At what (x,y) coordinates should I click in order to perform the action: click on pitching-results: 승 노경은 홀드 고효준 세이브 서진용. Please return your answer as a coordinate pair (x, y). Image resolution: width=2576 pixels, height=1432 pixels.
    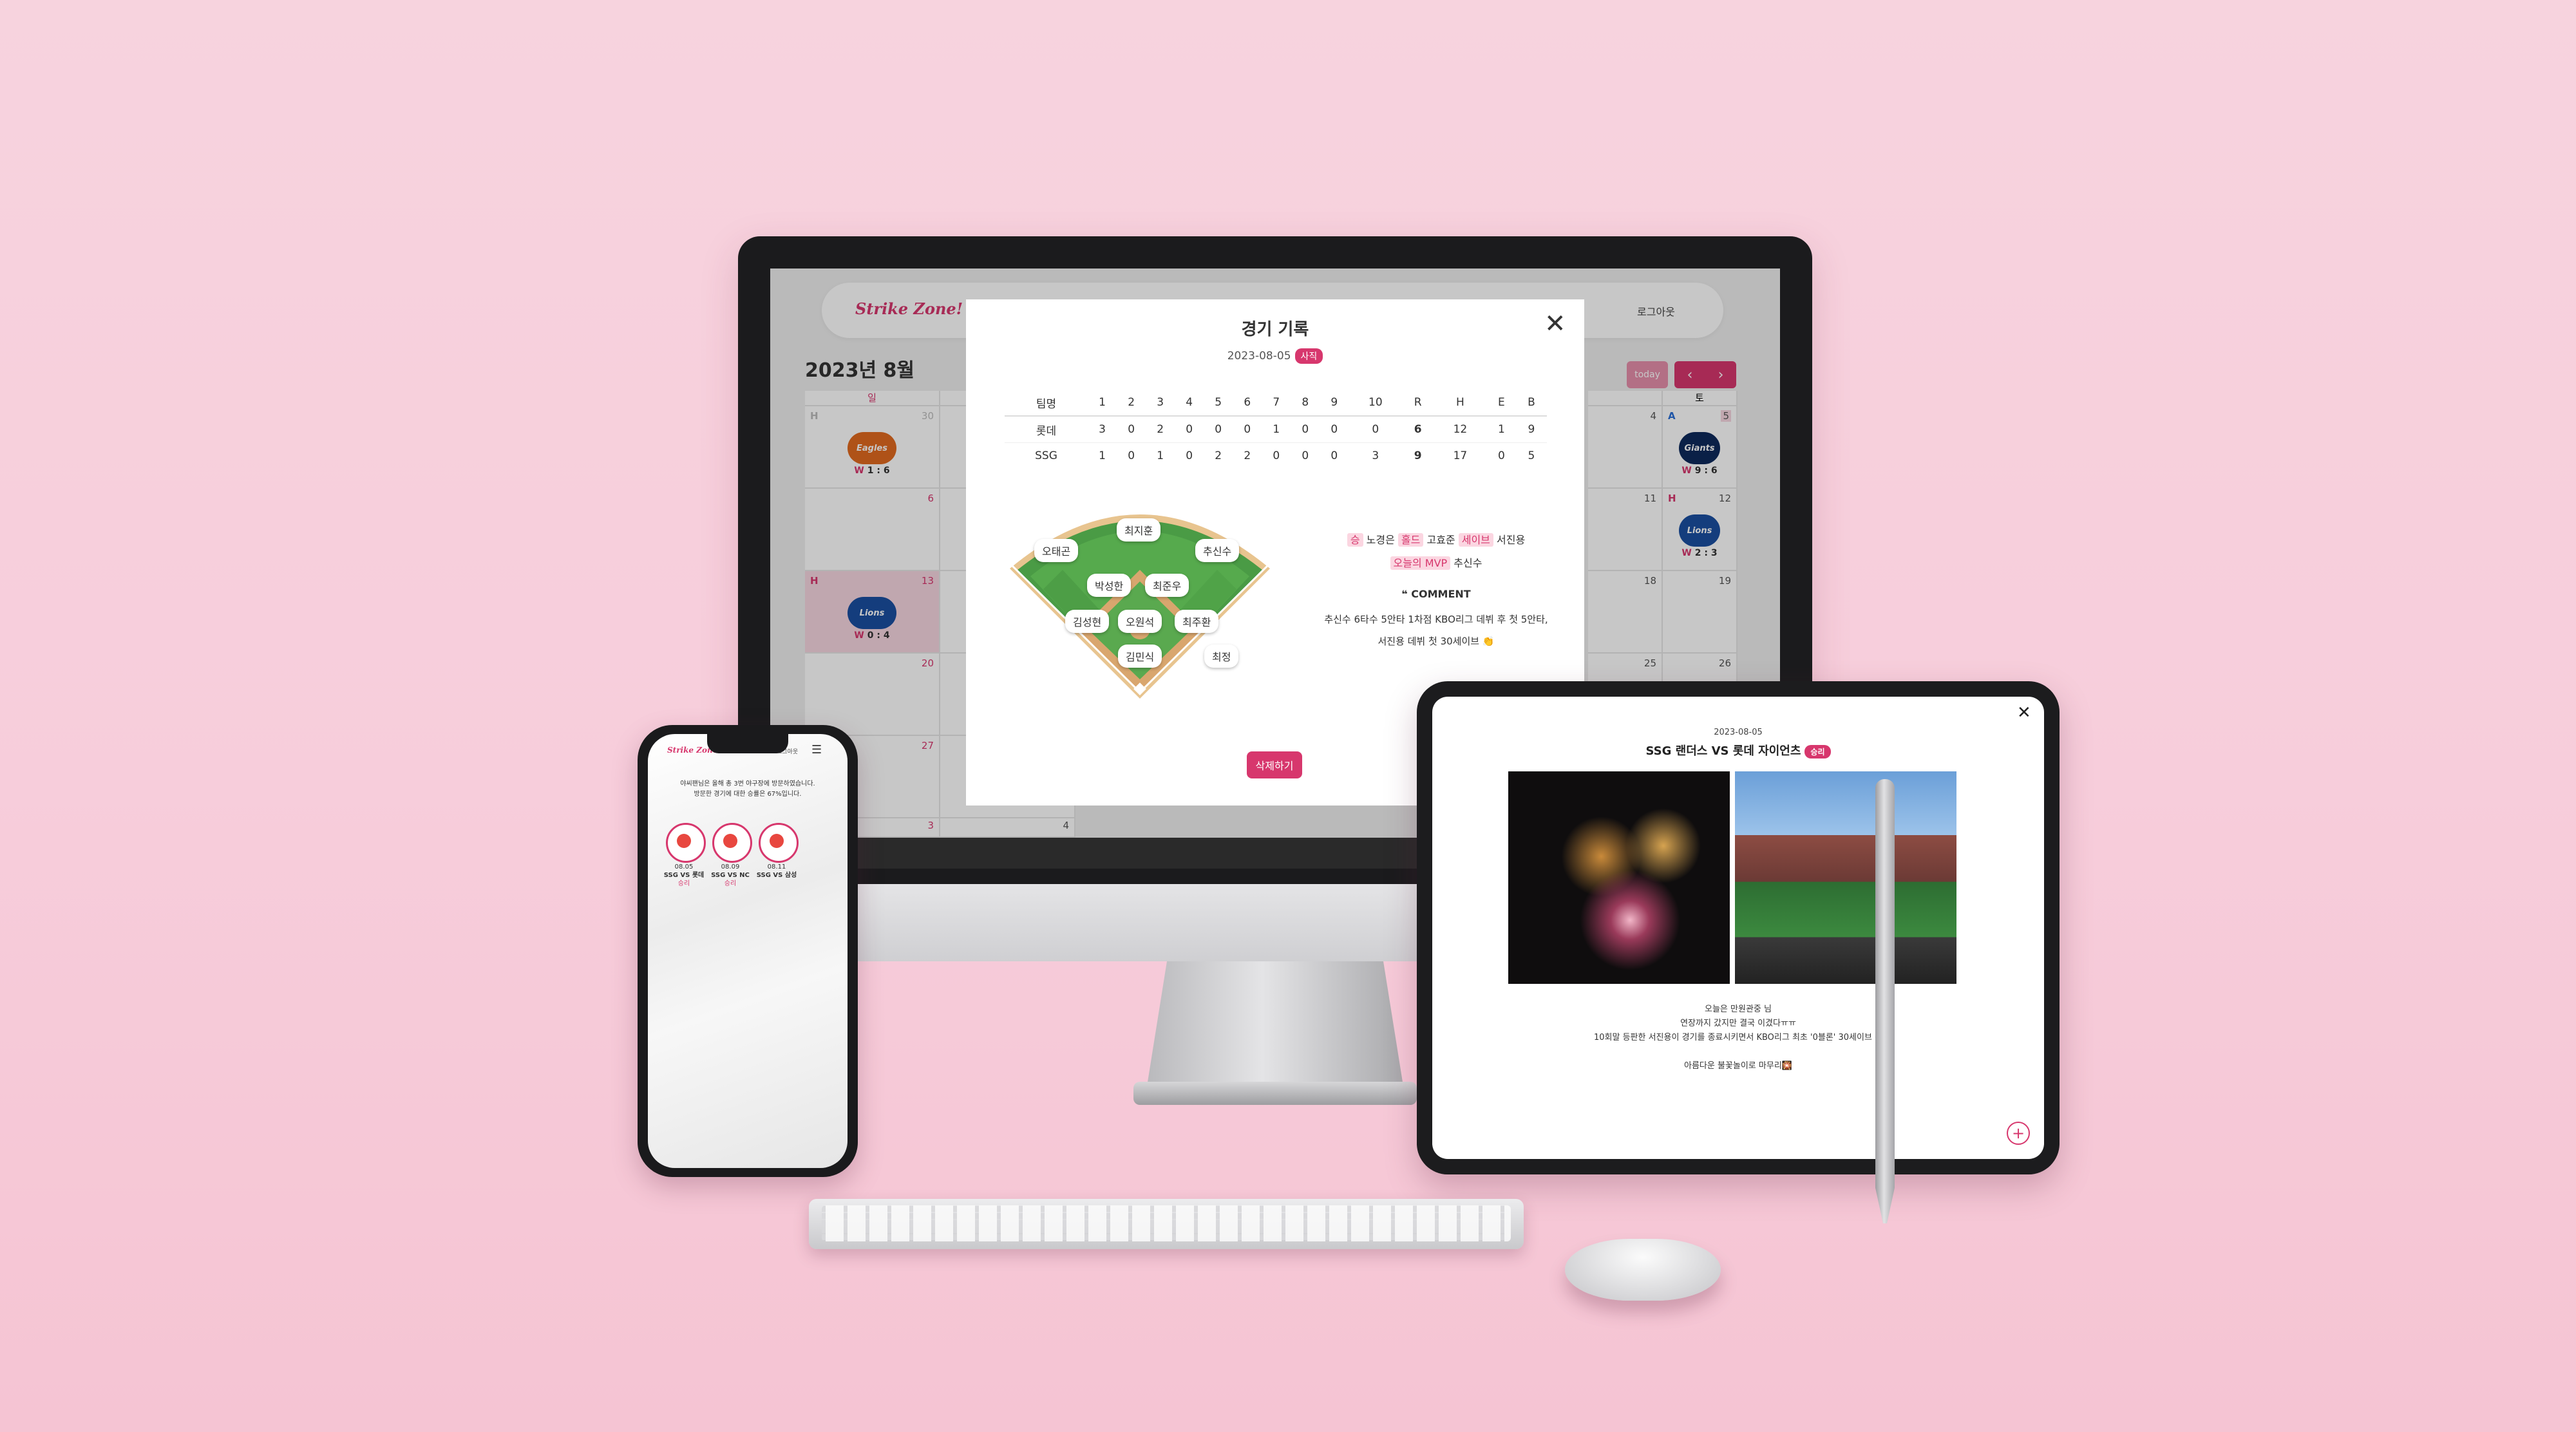
    Looking at the image, I should click on (1436, 539).